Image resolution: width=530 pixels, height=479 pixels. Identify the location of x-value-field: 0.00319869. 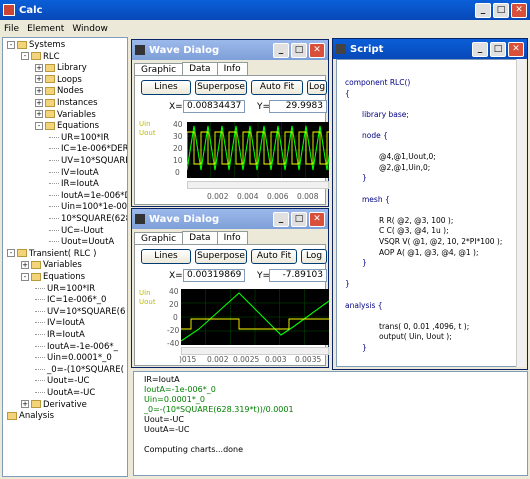
(214, 275).